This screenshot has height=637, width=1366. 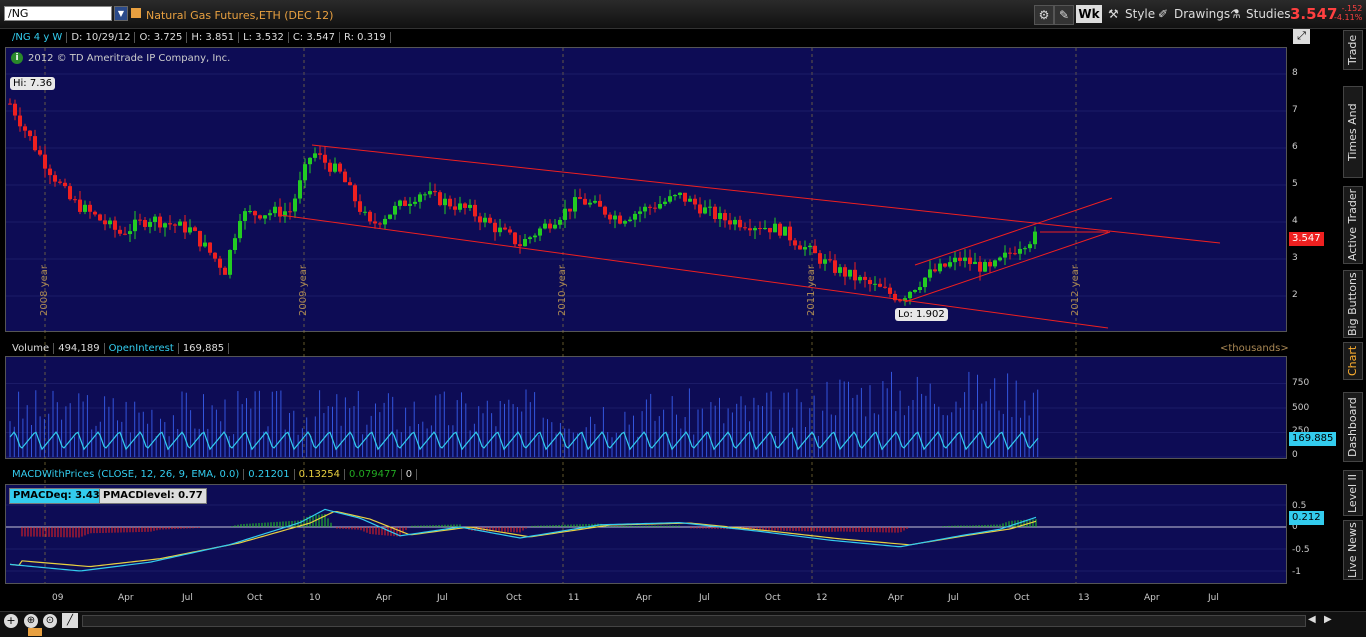 I want to click on year-label-2008: 2008 year, so click(x=44, y=290).